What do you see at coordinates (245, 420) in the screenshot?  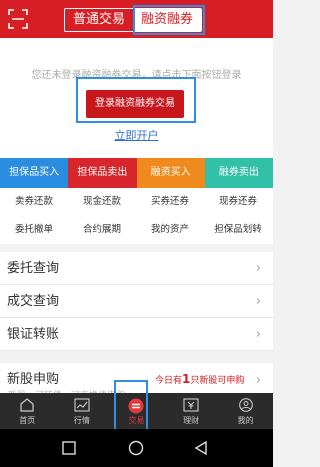 I see `tab-label: 我的` at bounding box center [245, 420].